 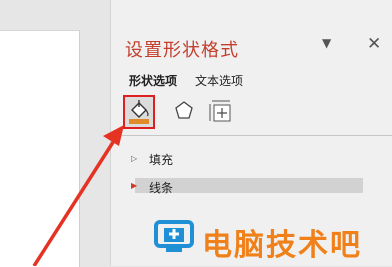 What do you see at coordinates (78, 195) in the screenshot?
I see `pointer-arrow` at bounding box center [78, 195].